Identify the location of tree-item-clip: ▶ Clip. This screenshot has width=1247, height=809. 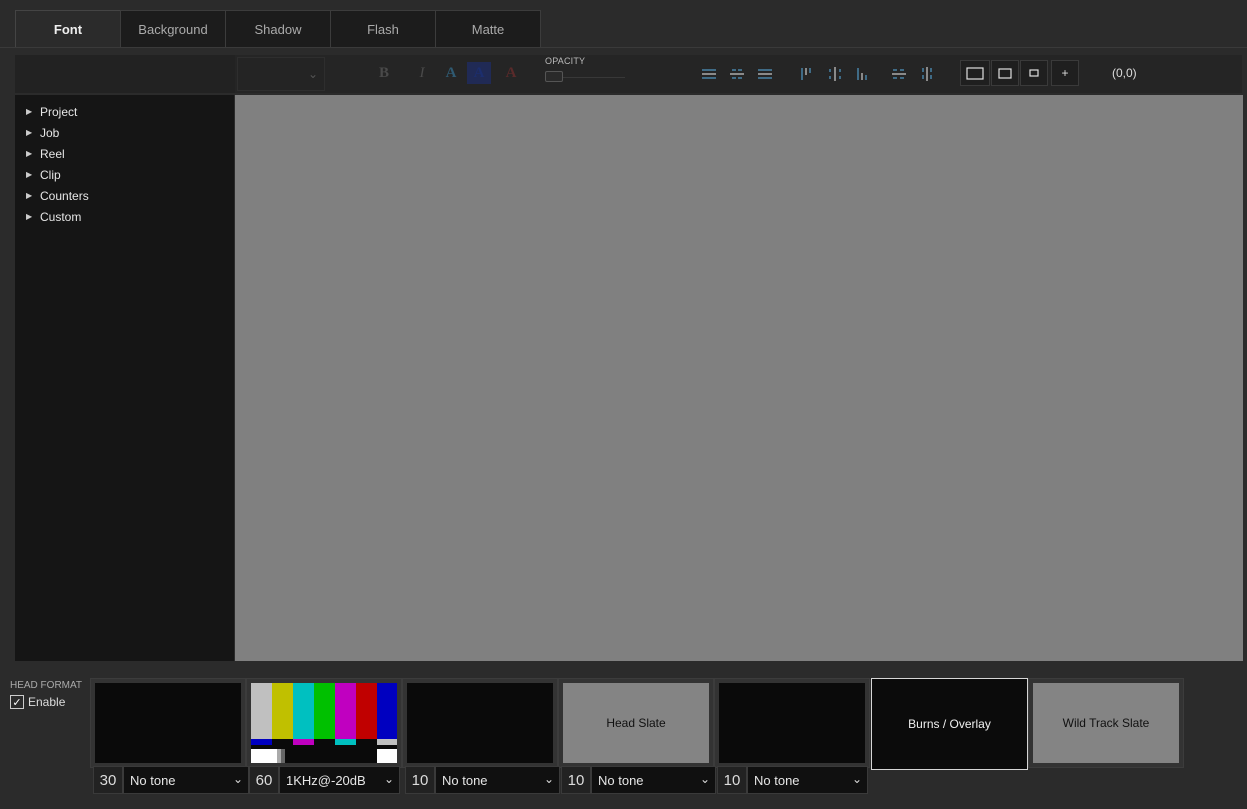
(124, 174).